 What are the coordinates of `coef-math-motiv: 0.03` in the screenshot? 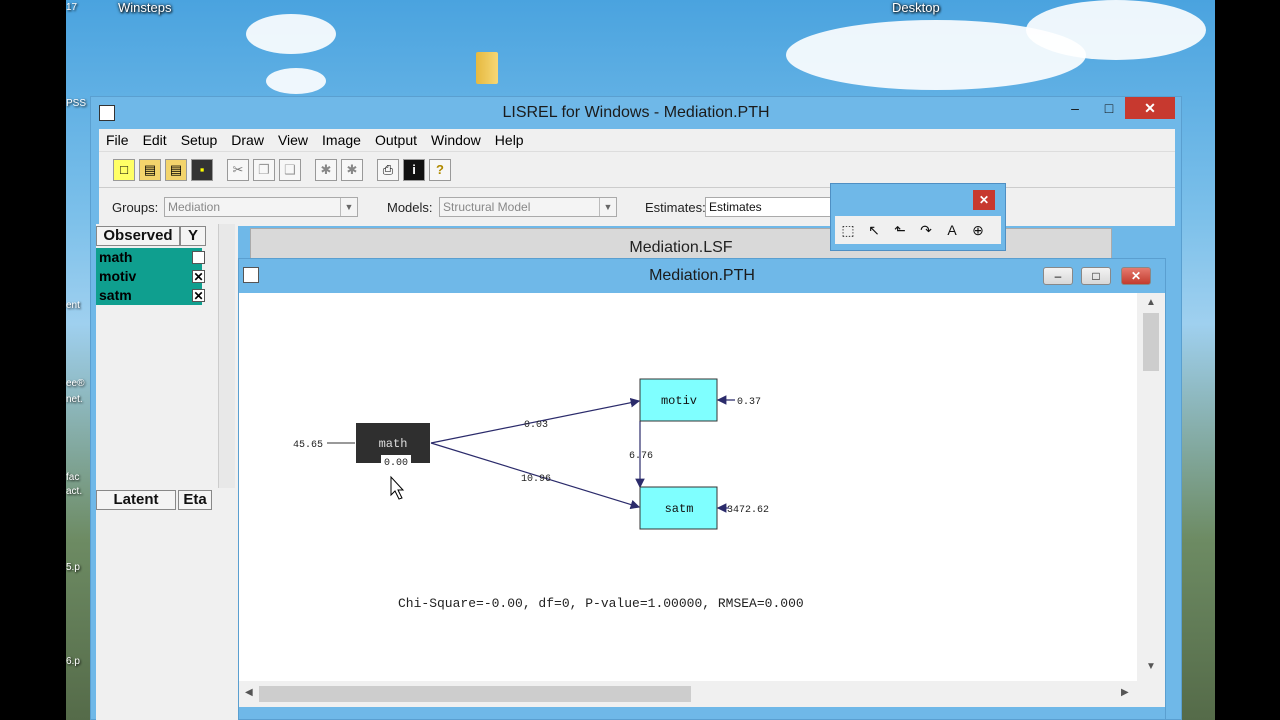 It's located at (536, 425).